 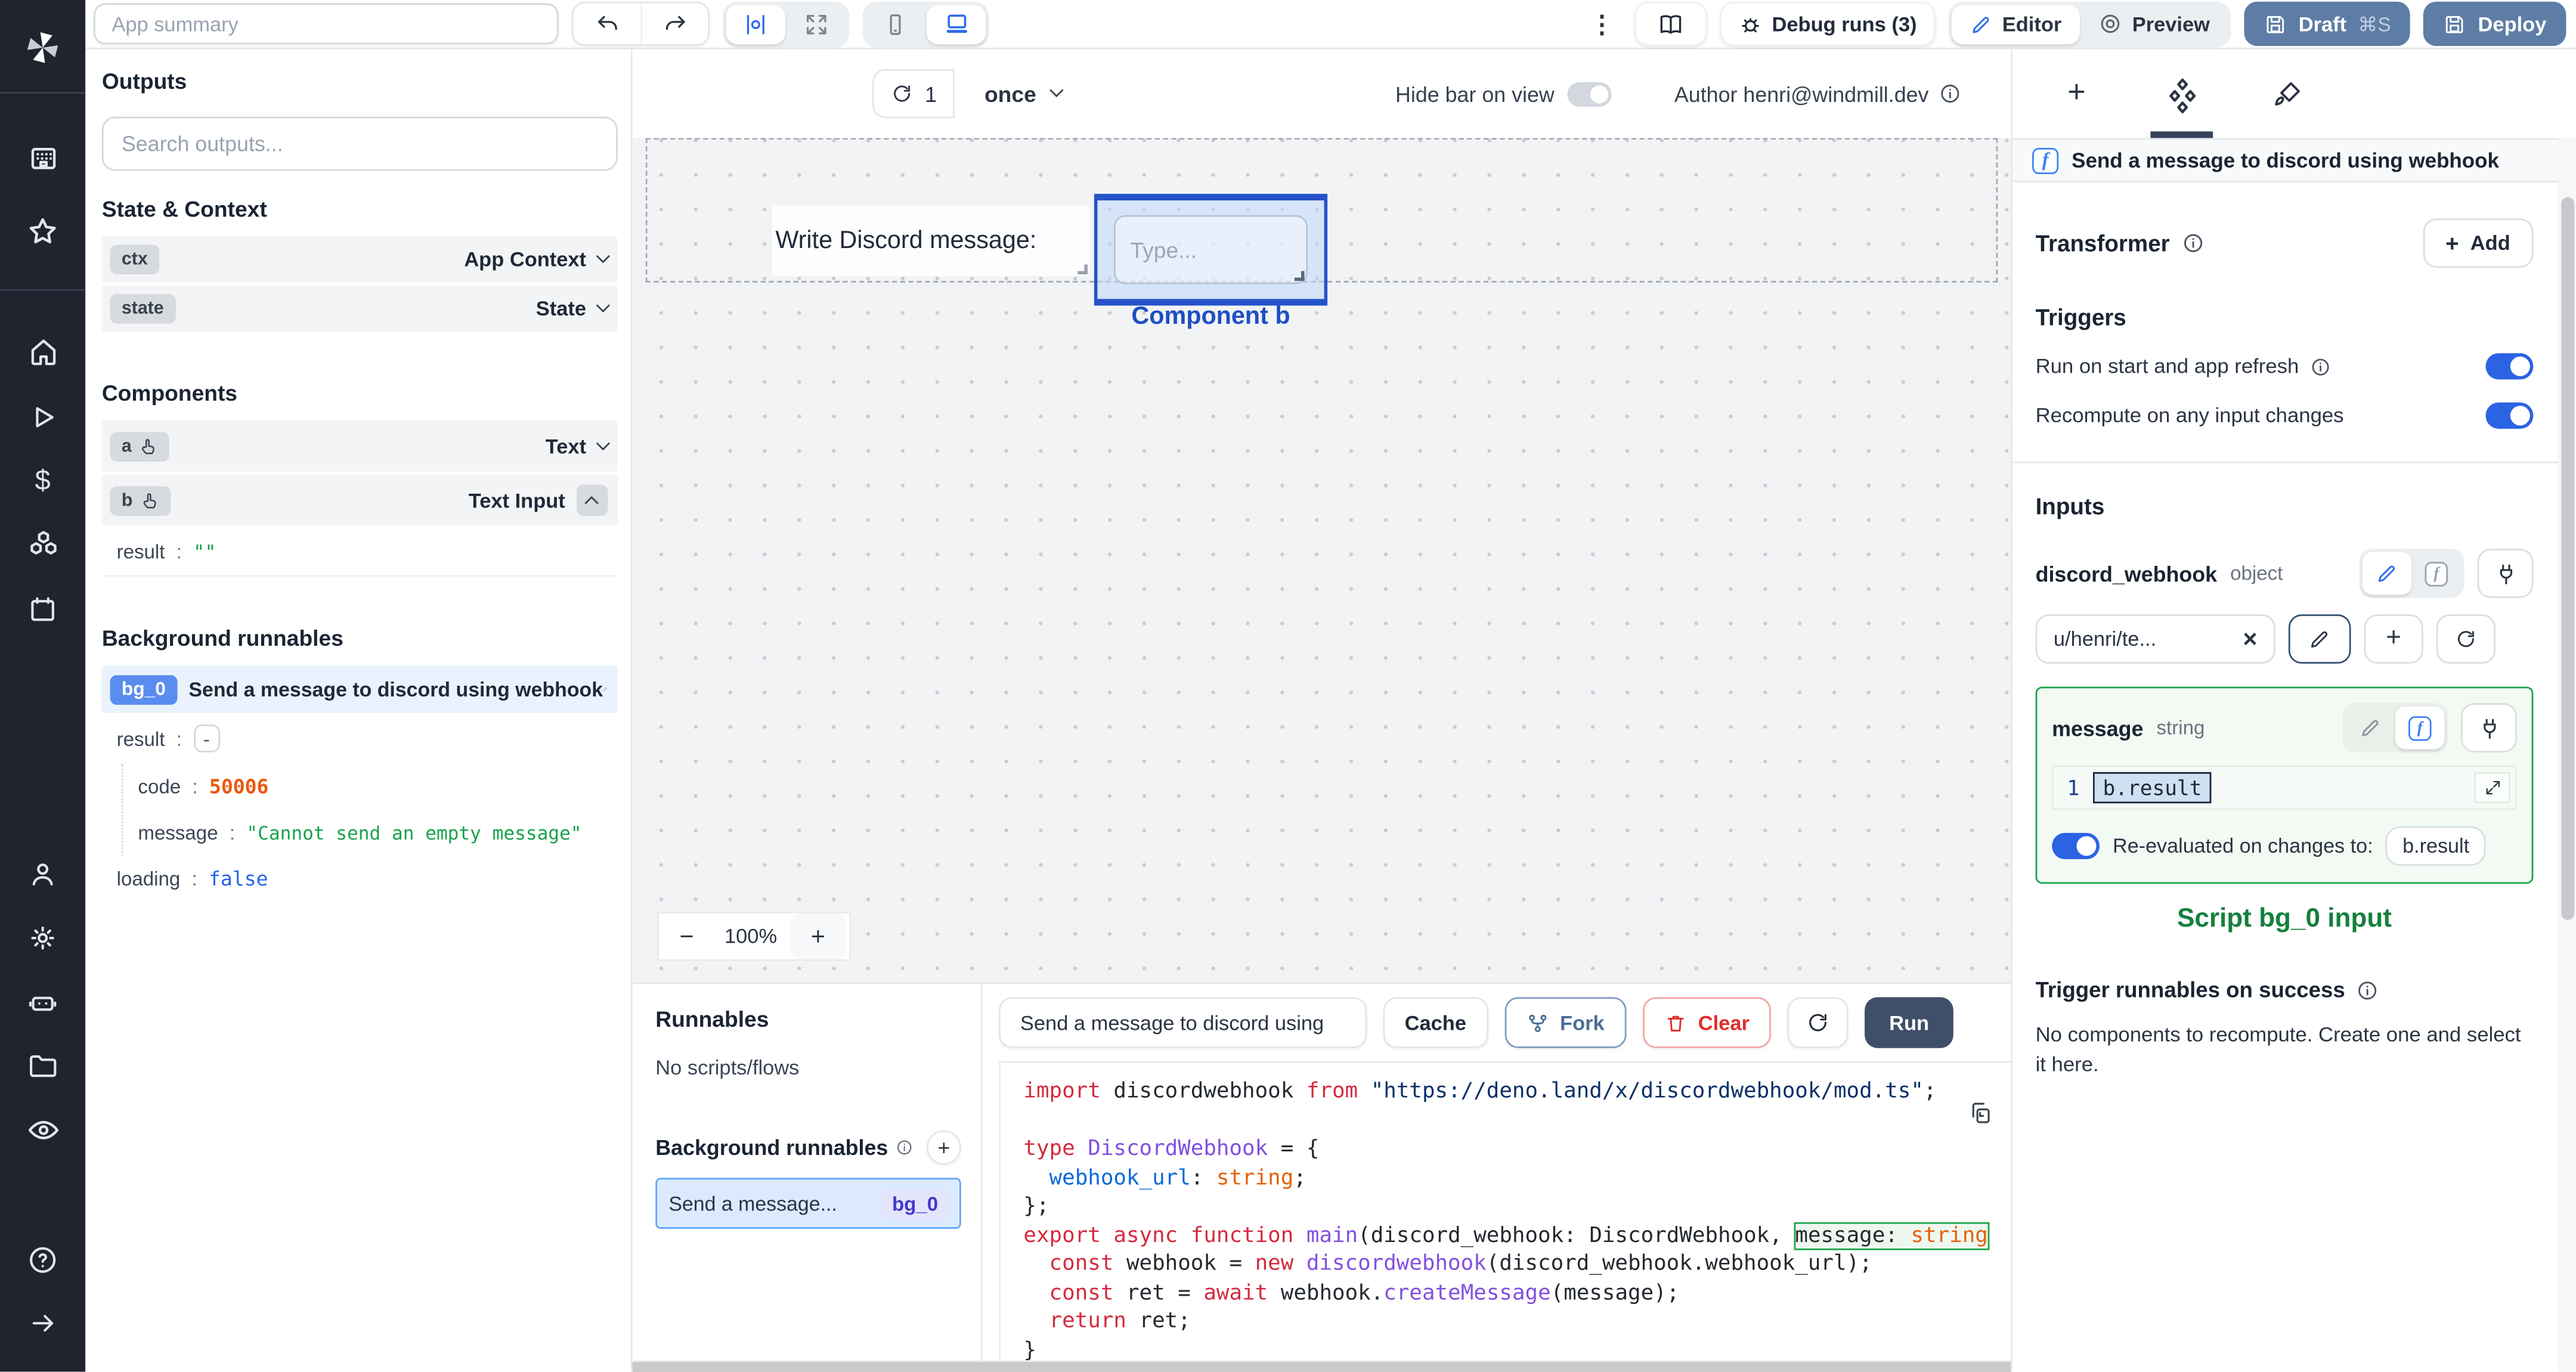 What do you see at coordinates (816, 24) in the screenshot?
I see `fullscreen-icon` at bounding box center [816, 24].